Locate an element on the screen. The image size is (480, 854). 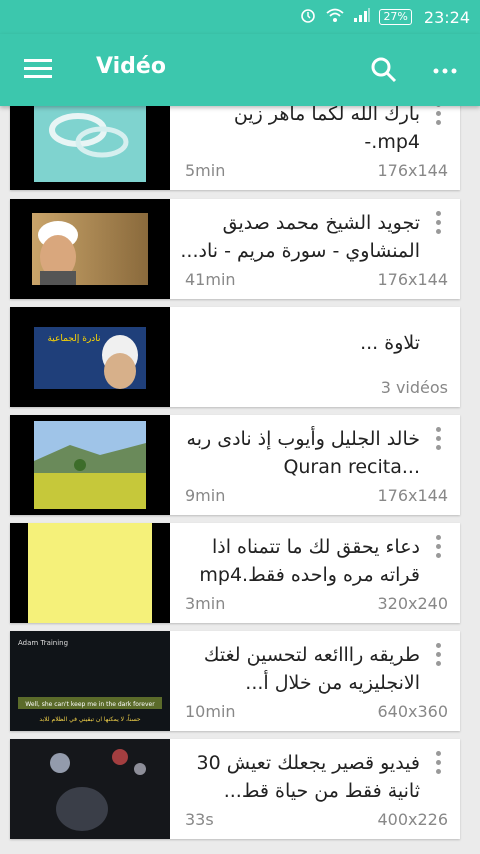
page-title: Vidéo is located at coordinates (131, 66).